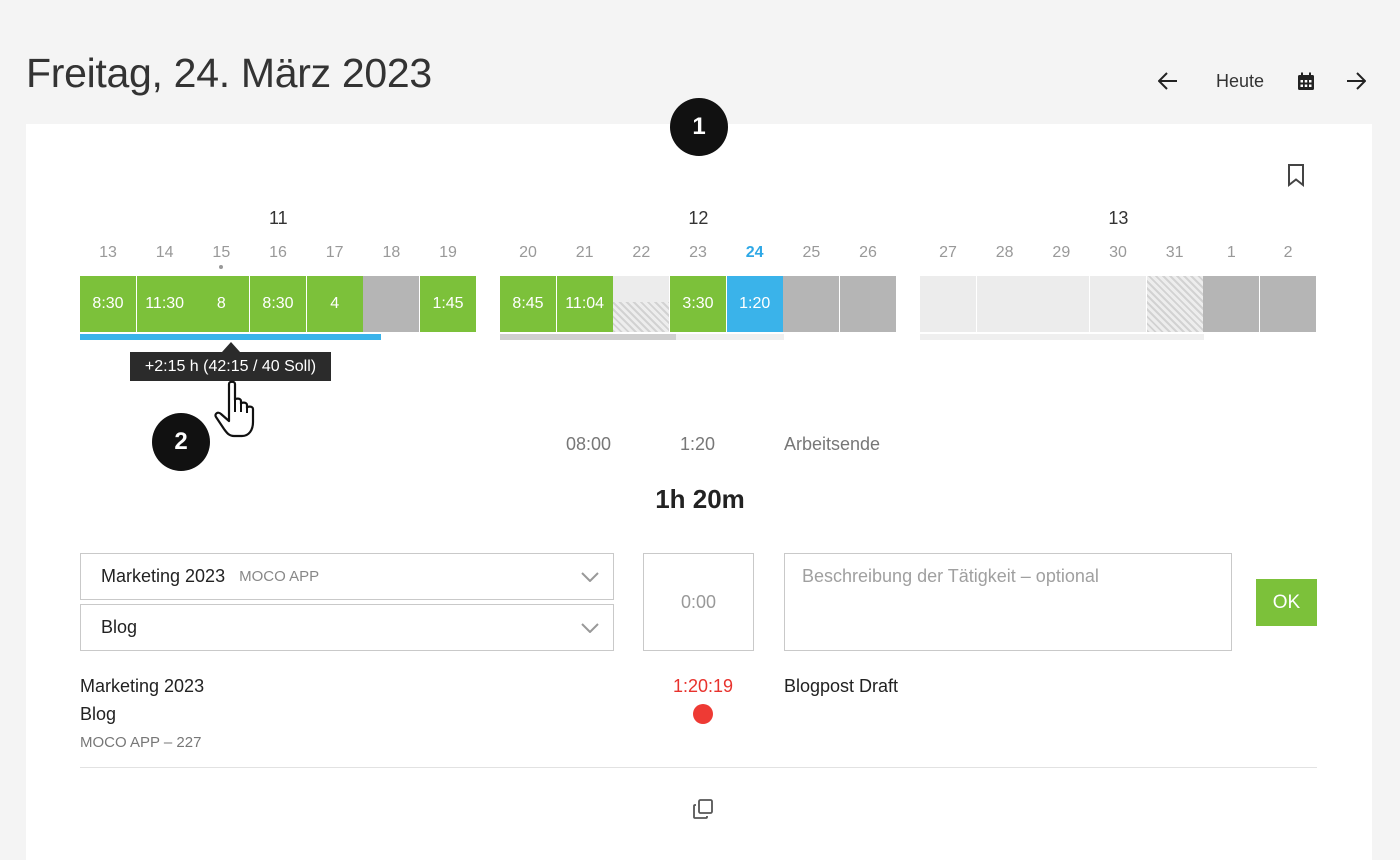 The height and width of the screenshot is (860, 1400). What do you see at coordinates (1118, 253) in the screenshot?
I see `day-label: 30` at bounding box center [1118, 253].